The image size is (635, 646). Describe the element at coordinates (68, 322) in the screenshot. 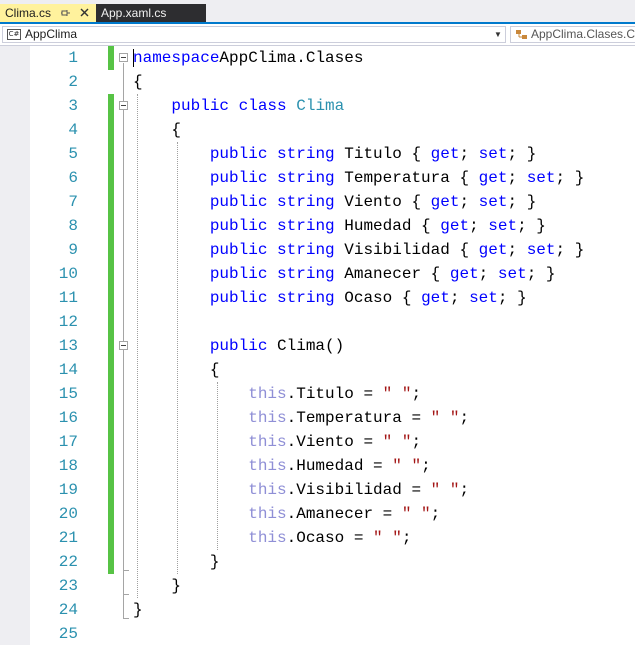

I see `line-number: 12` at that location.